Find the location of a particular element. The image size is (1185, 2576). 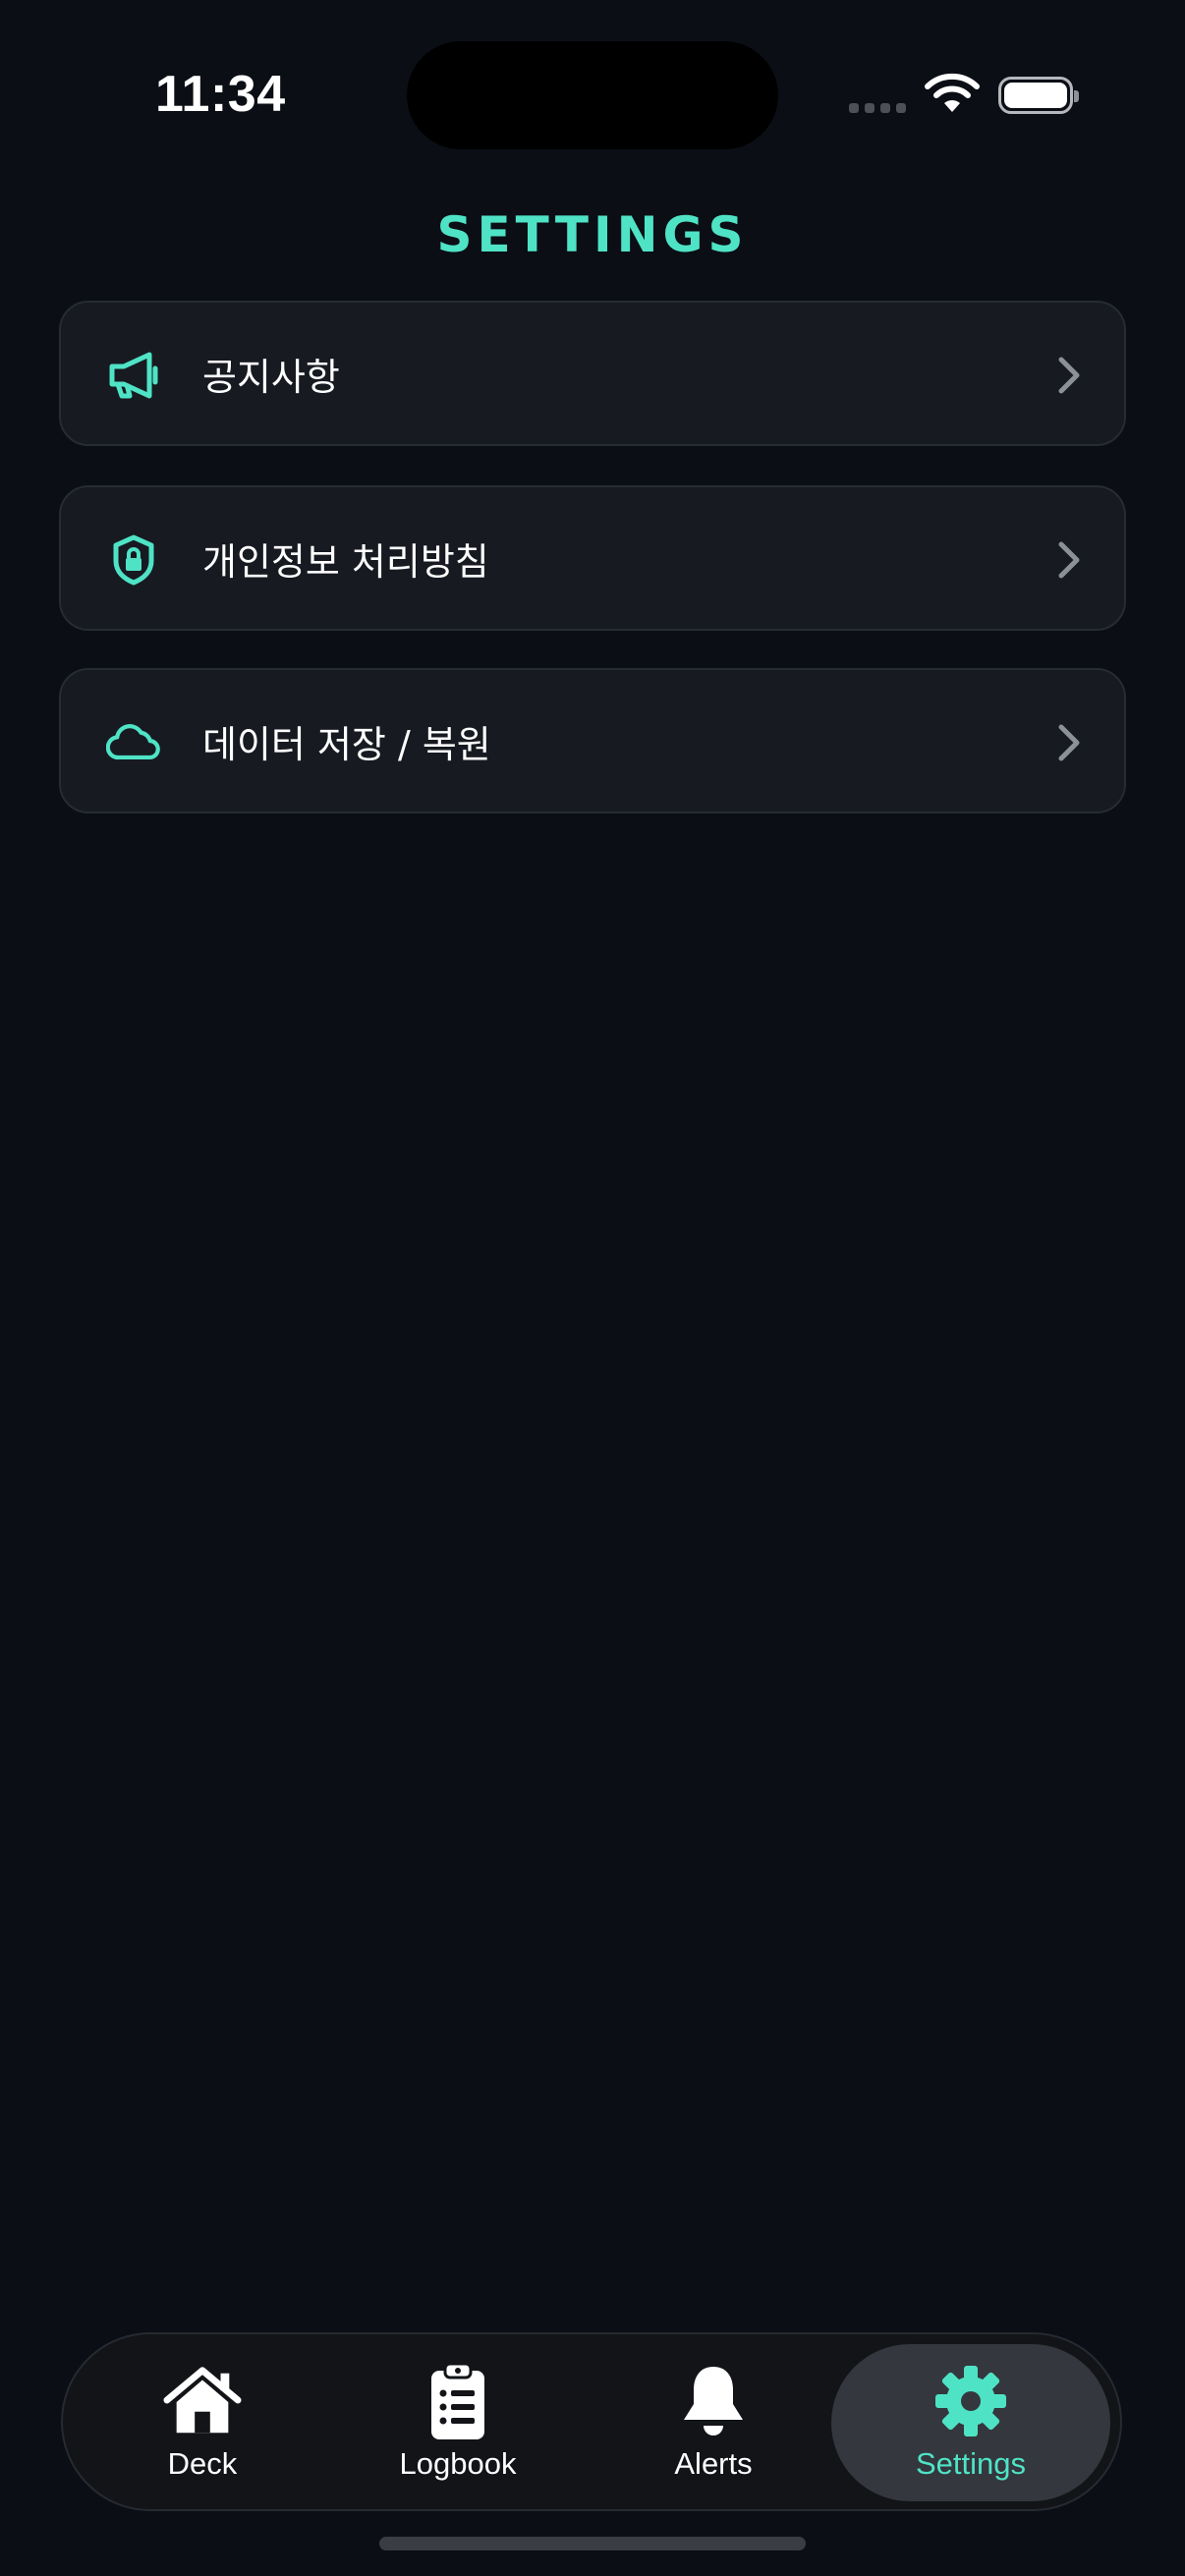

menu-item-data-backup-restore: 데이터 저장 / 복원 is located at coordinates (592, 740).